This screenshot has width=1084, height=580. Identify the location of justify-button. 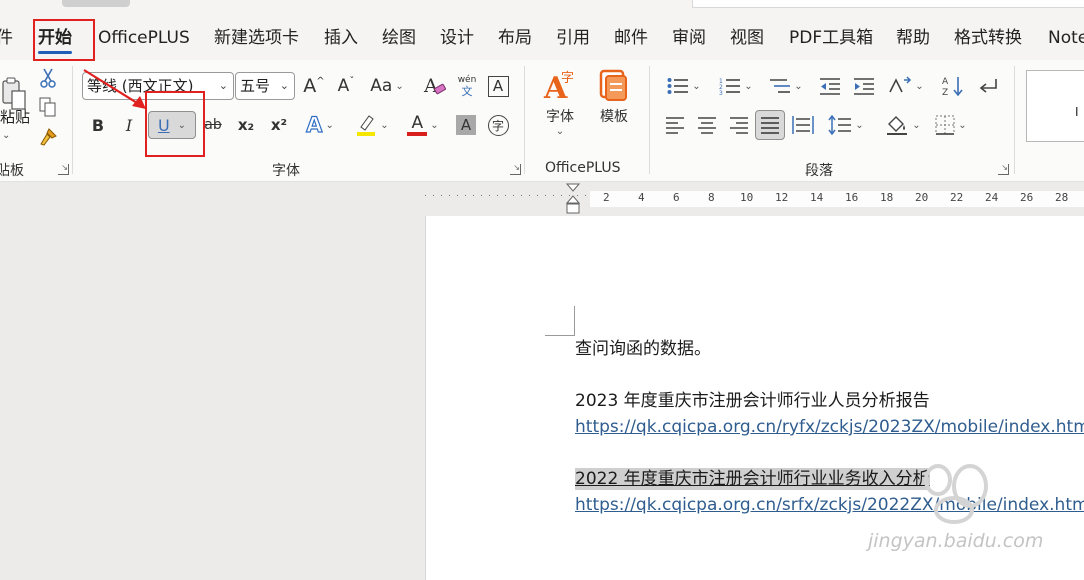
(770, 125).